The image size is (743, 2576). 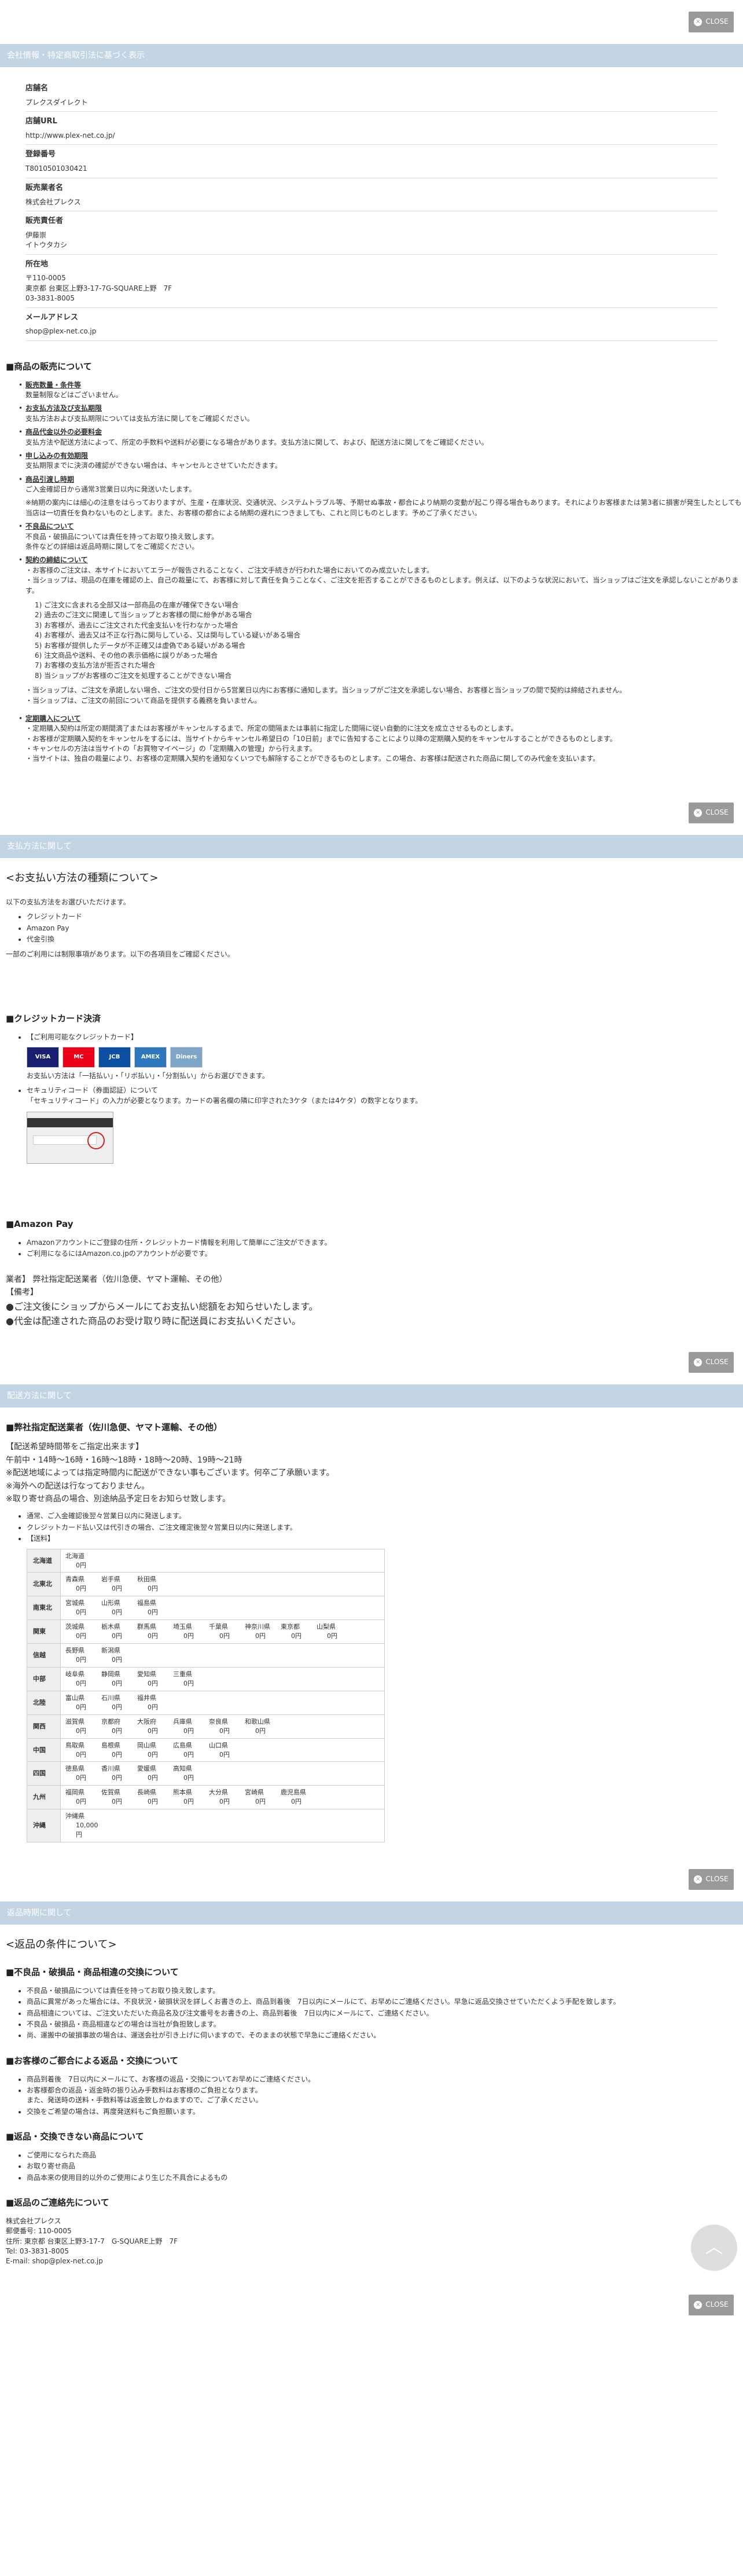 I want to click on reason-item: 5) お客様が提供したデータが不正確又は虚偽である疑いがある場合, so click(x=140, y=646).